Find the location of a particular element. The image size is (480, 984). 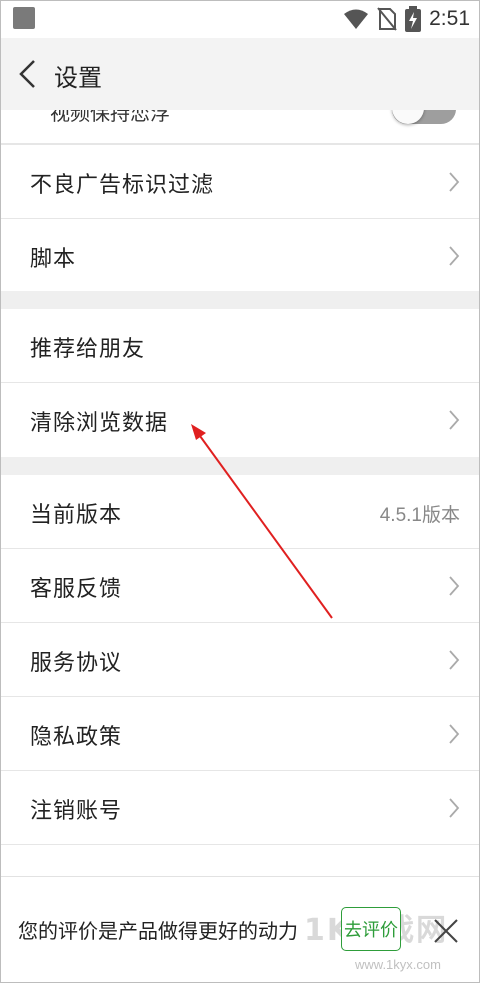

settings-row-label: 注销账号 is located at coordinates (76, 811).